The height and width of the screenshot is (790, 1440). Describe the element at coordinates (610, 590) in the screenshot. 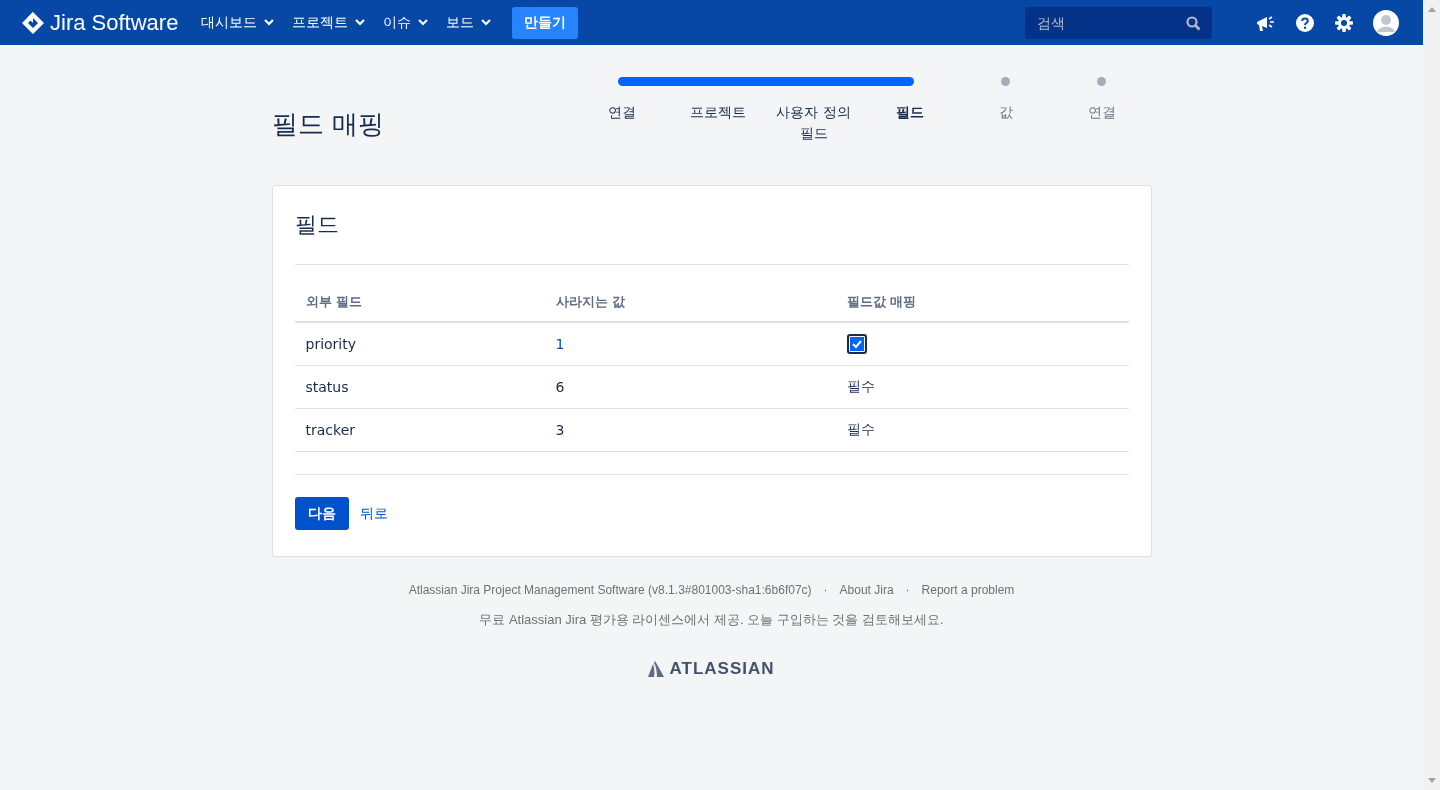

I see `footer-link: Atlassian Jira Project Management Software (v8.1.3#801003-sha1:6b6f07c)` at that location.